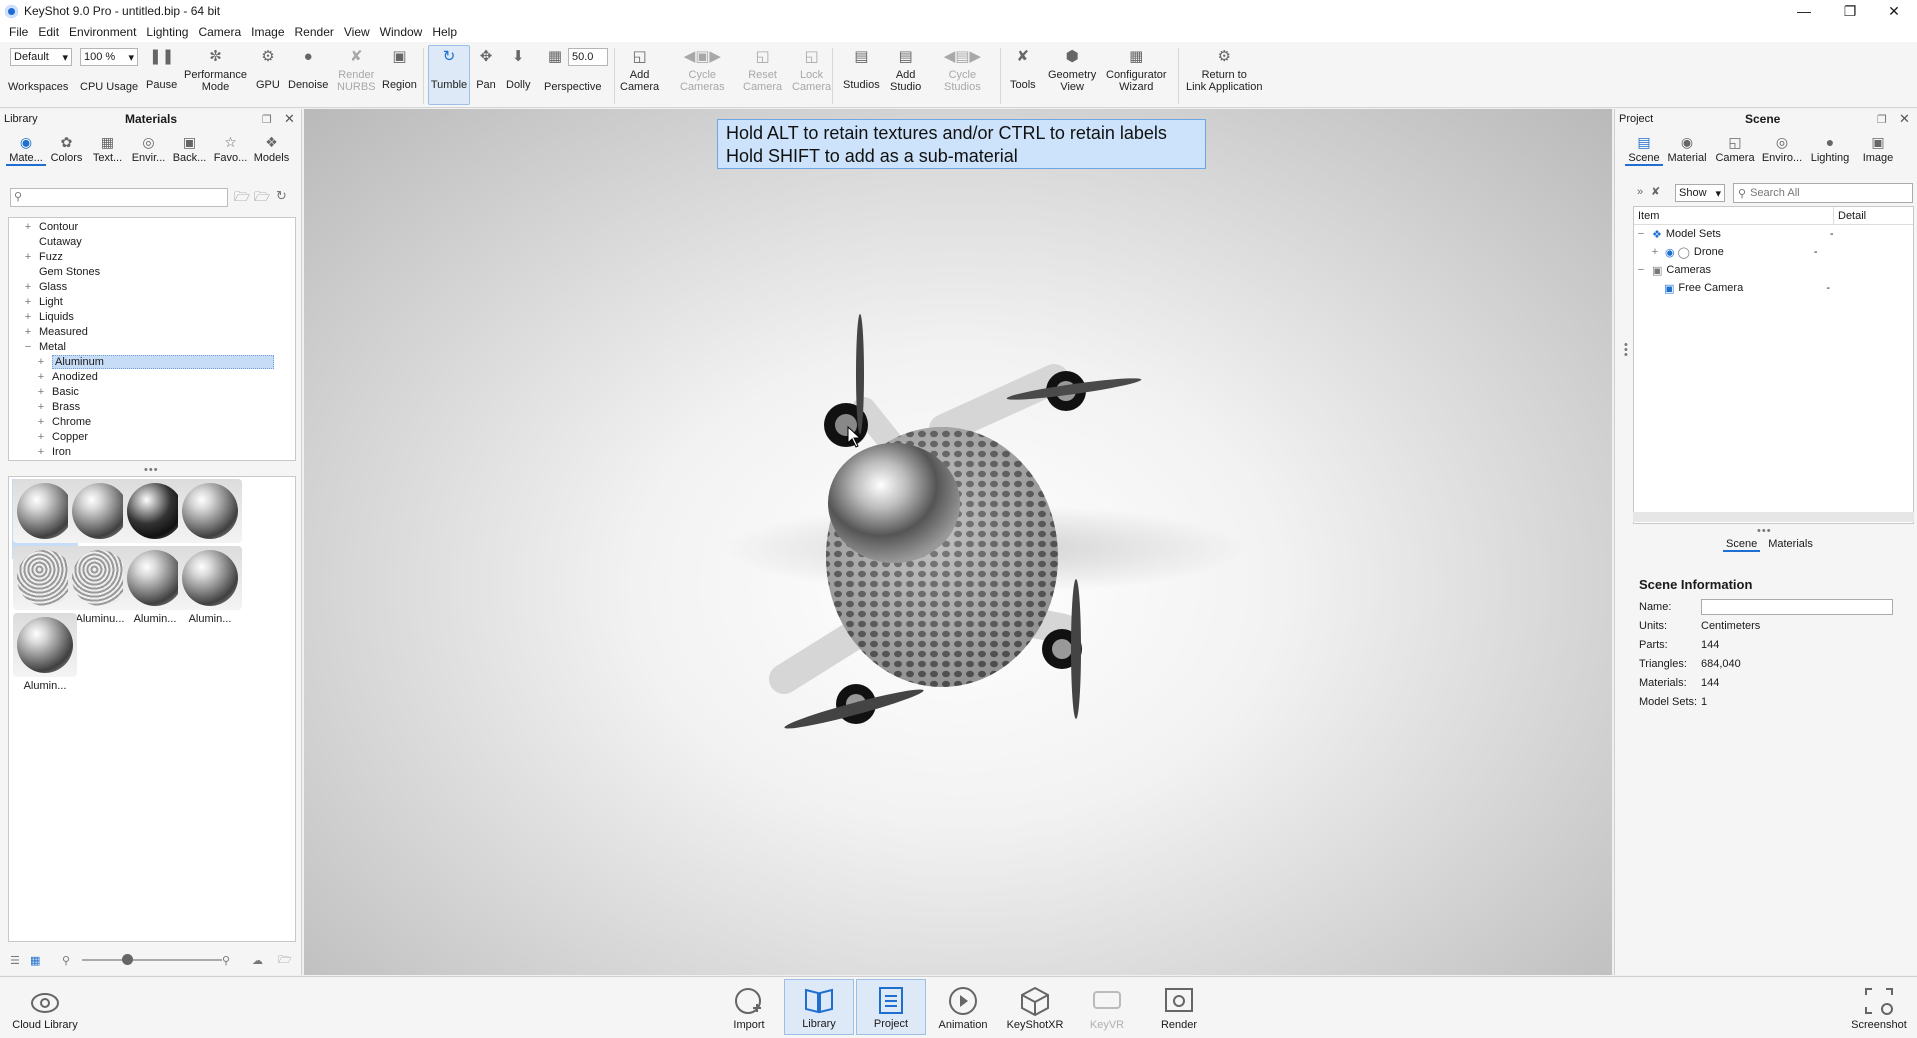 The width and height of the screenshot is (1917, 1038). What do you see at coordinates (356, 69) in the screenshot?
I see `render-nurbs-button: ✘ Render NURBS` at bounding box center [356, 69].